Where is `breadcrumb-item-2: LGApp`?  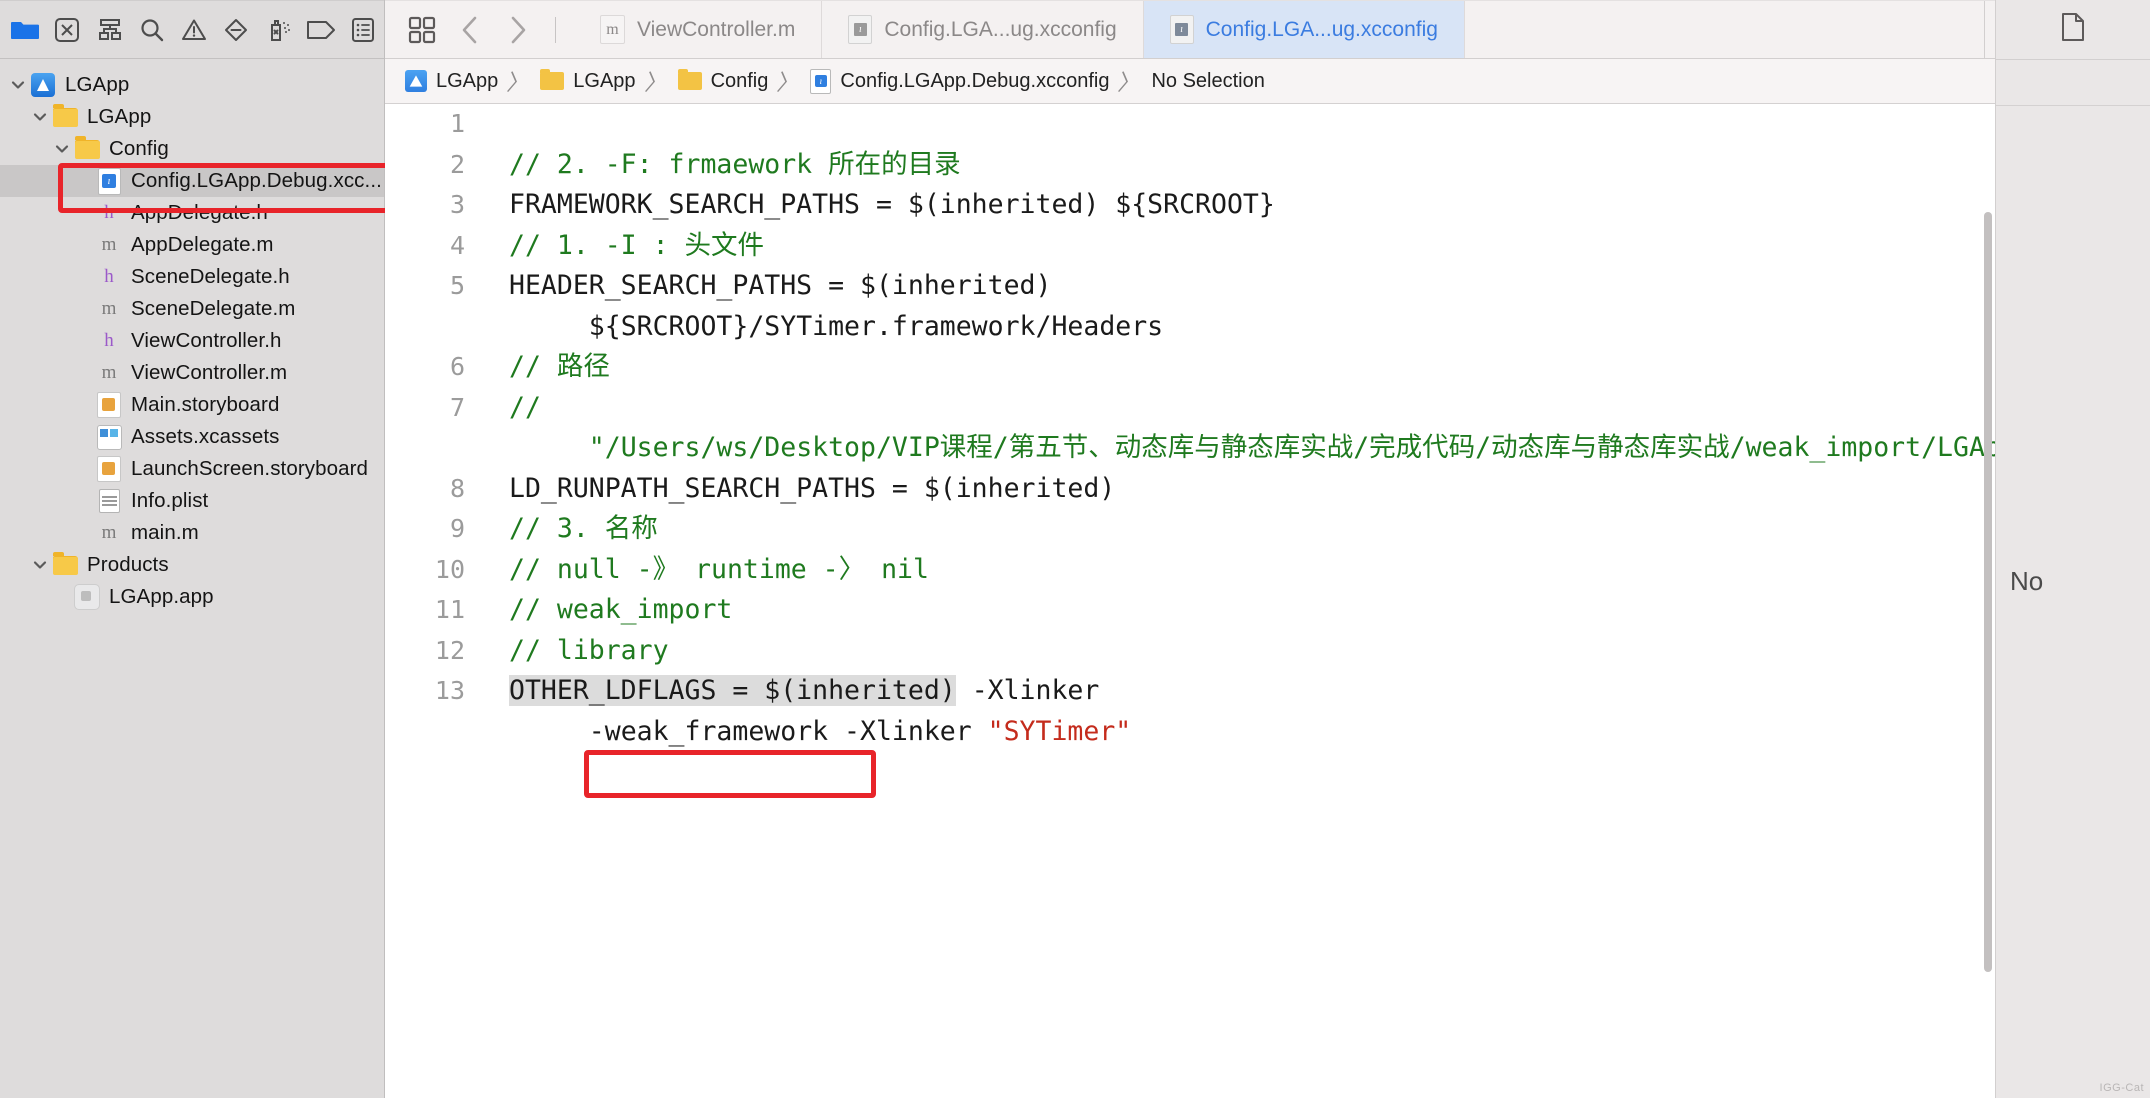
breadcrumb-item-2: LGApp is located at coordinates (587, 81).